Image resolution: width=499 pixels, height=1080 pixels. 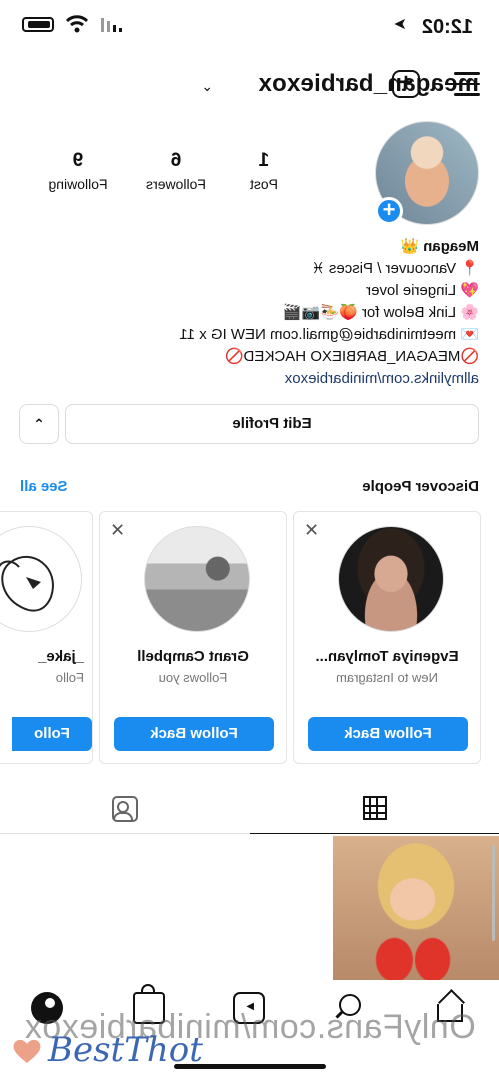 I want to click on bio-line: 🌸 Link Below for 🍑🍜📷🎬, so click(x=381, y=312).